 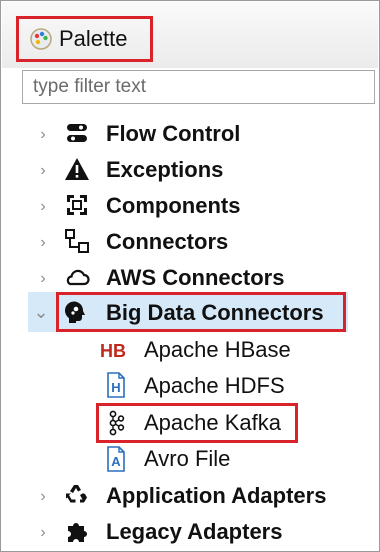 What do you see at coordinates (11, 327) in the screenshot?
I see `tree-gutter` at bounding box center [11, 327].